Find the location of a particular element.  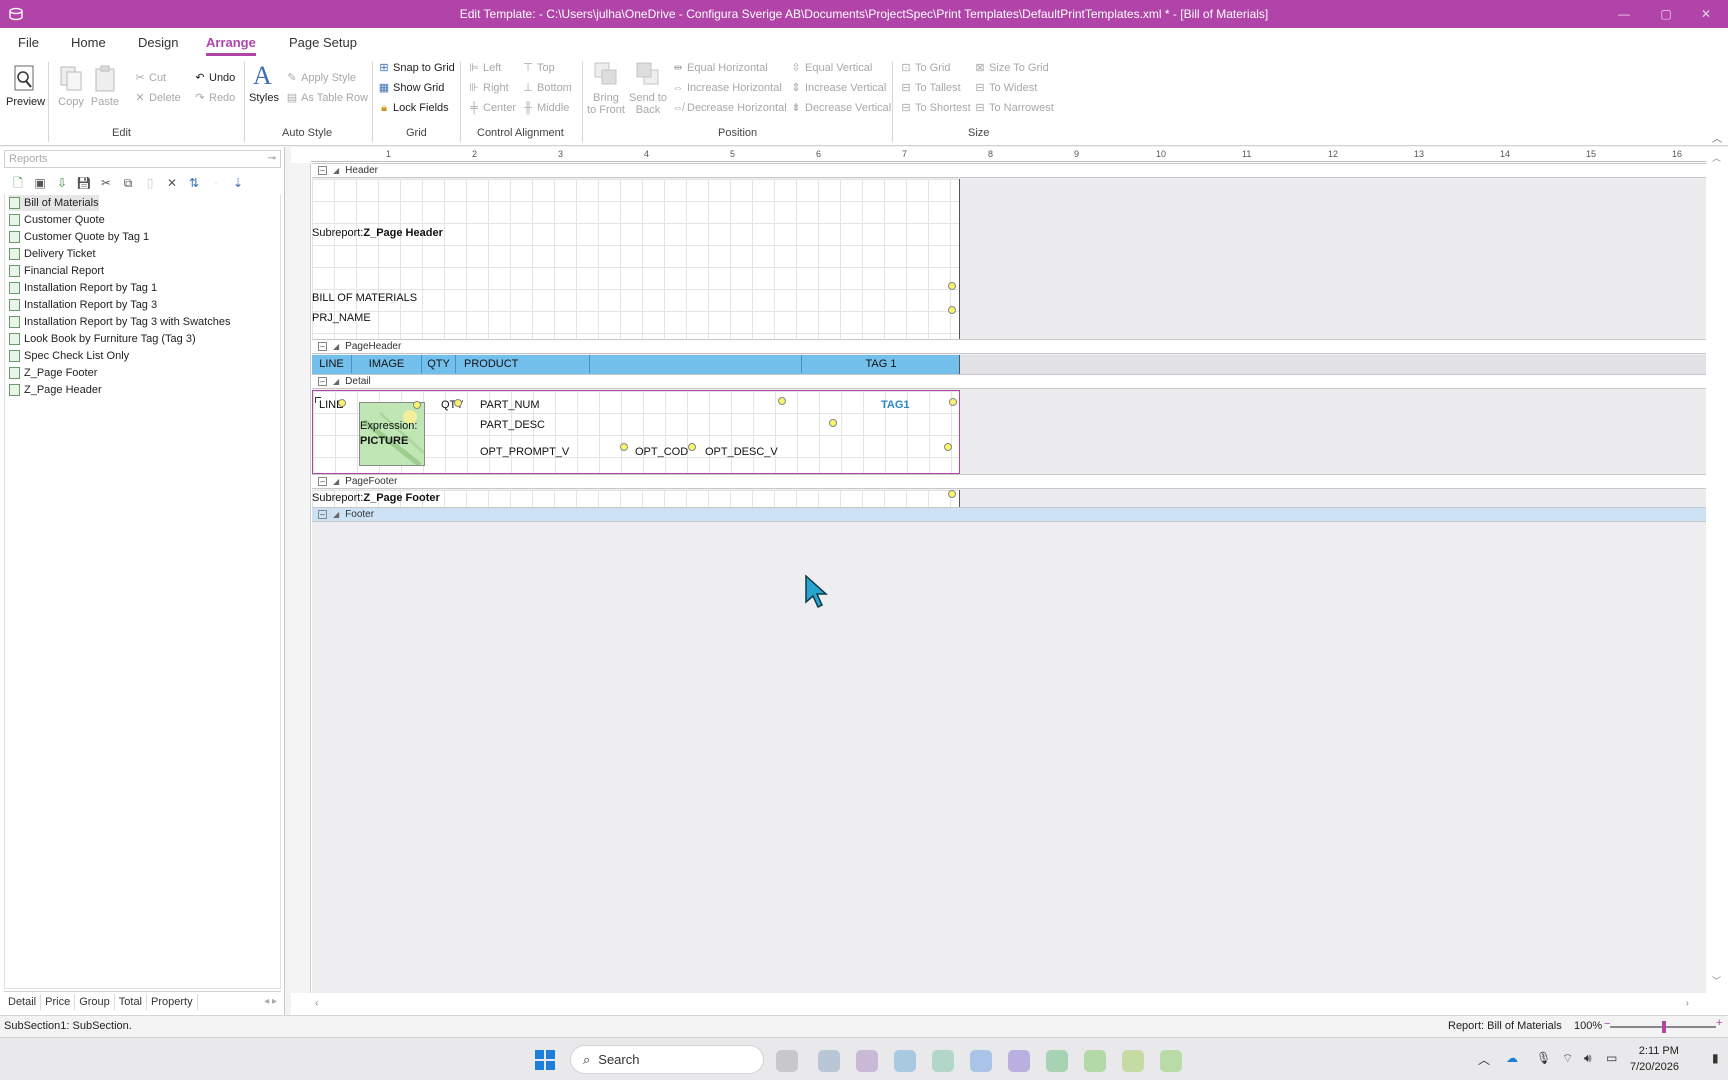

list-item: Delivery Ticket is located at coordinates (52, 254).